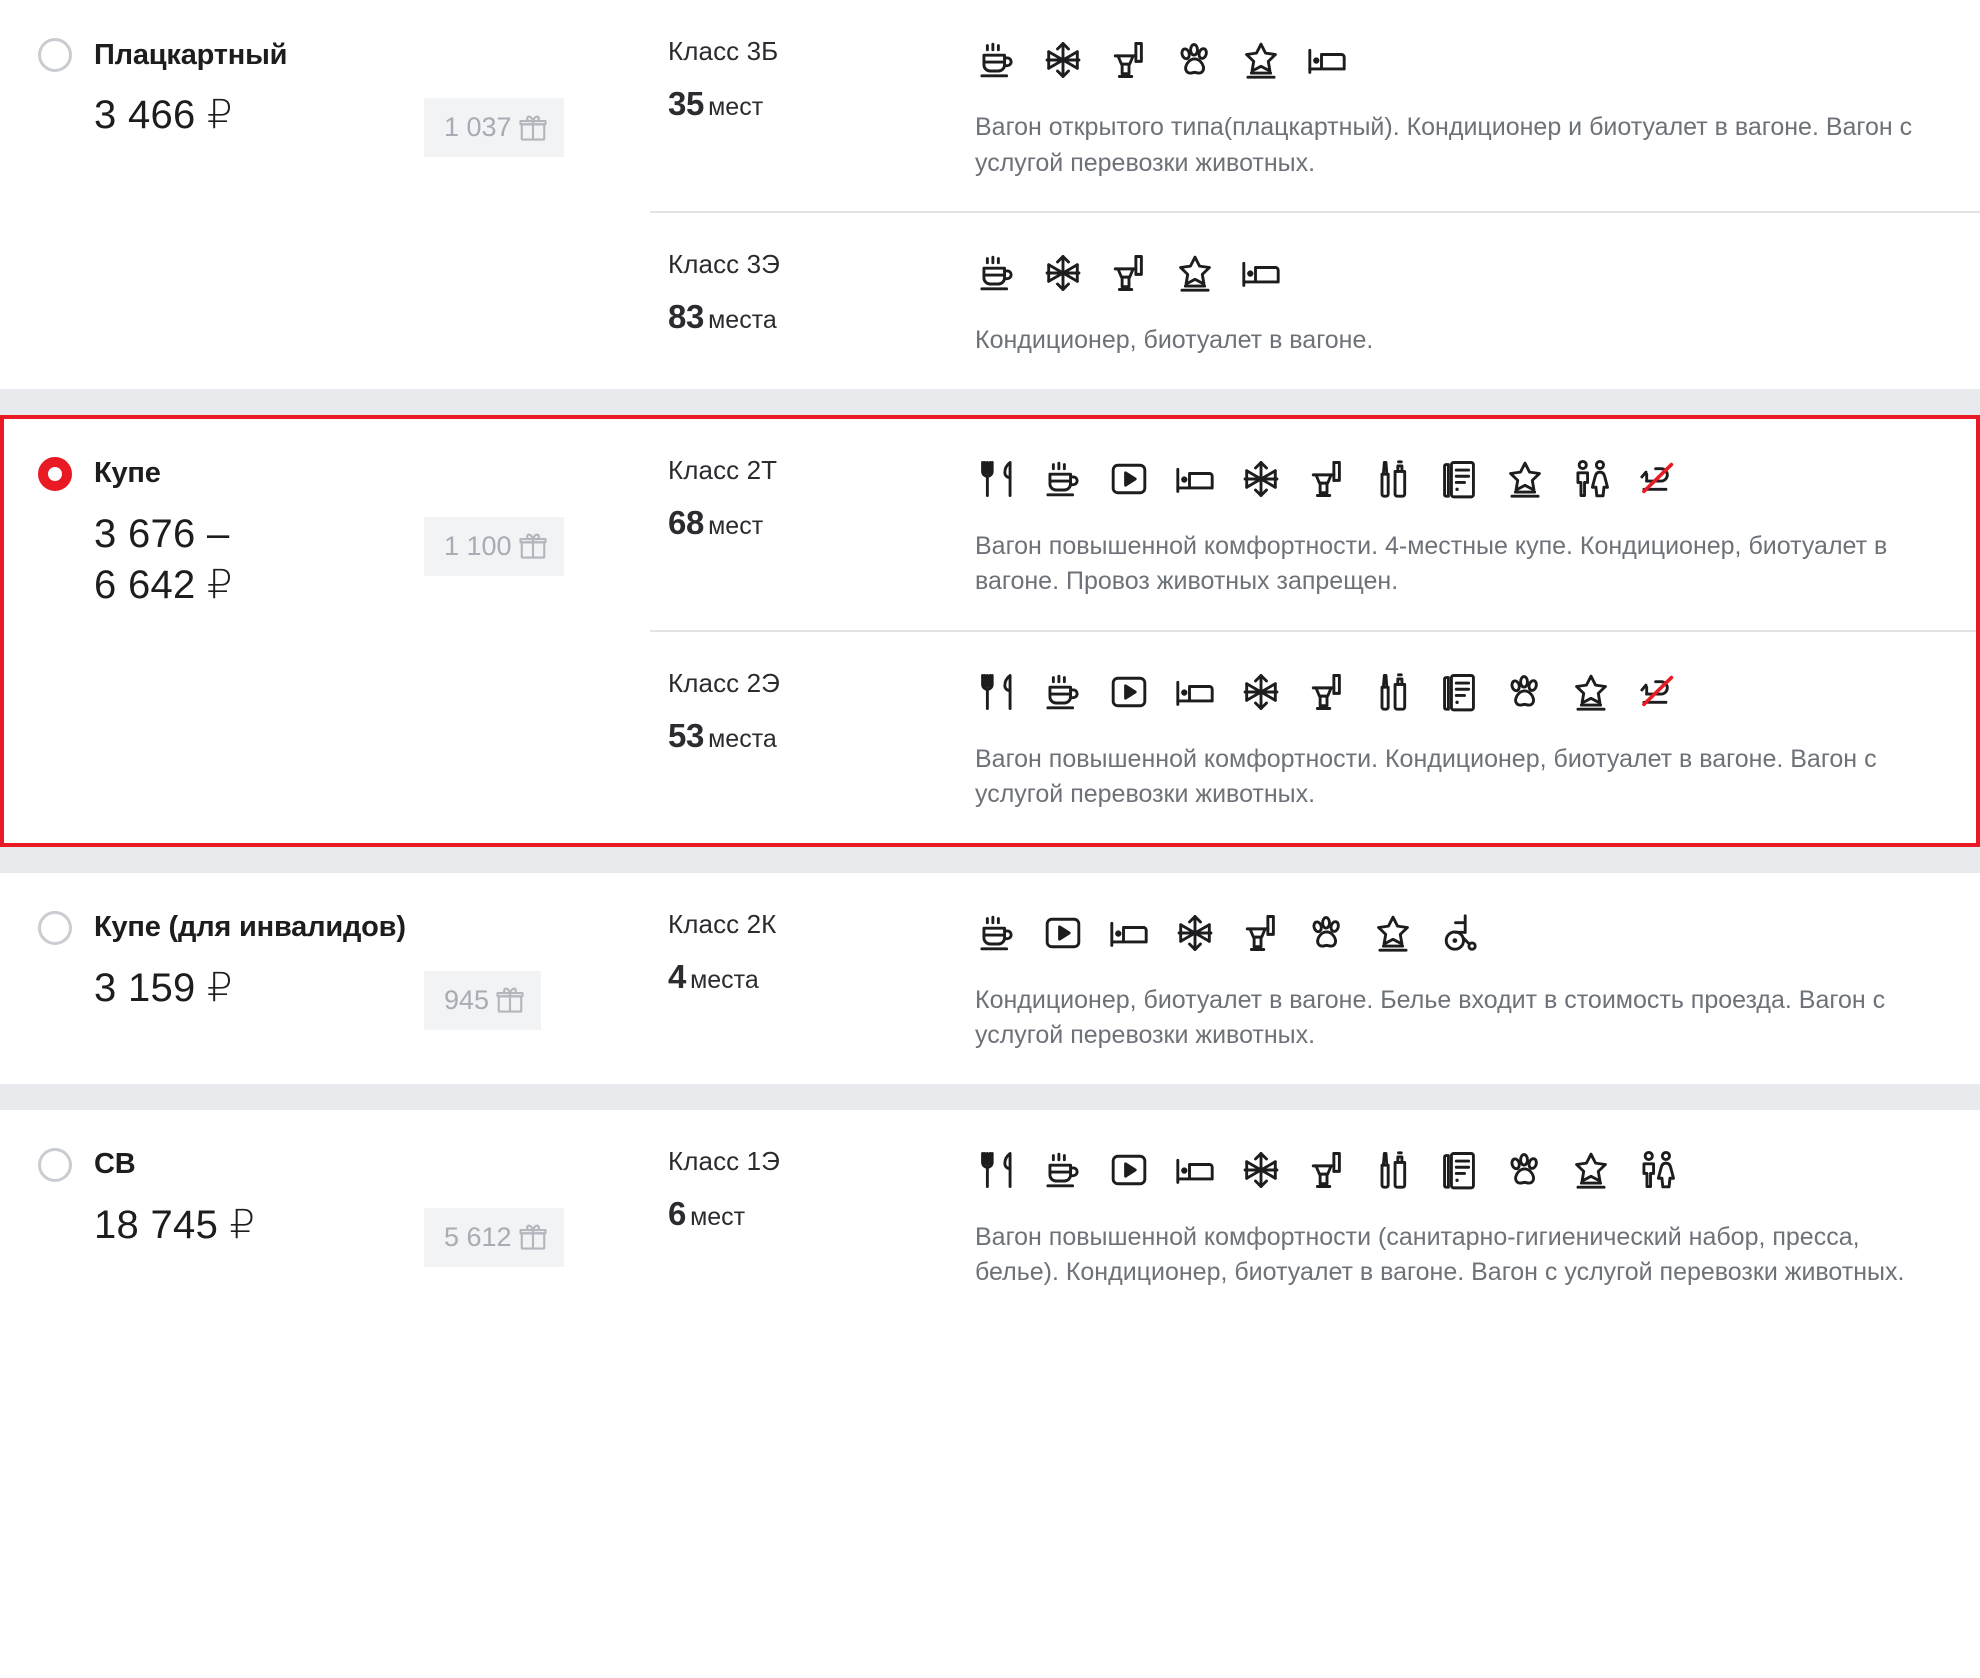 The height and width of the screenshot is (1678, 1980). What do you see at coordinates (812, 1189) in the screenshot?
I see `car-class-meta: Класс 1Э 6 мест` at bounding box center [812, 1189].